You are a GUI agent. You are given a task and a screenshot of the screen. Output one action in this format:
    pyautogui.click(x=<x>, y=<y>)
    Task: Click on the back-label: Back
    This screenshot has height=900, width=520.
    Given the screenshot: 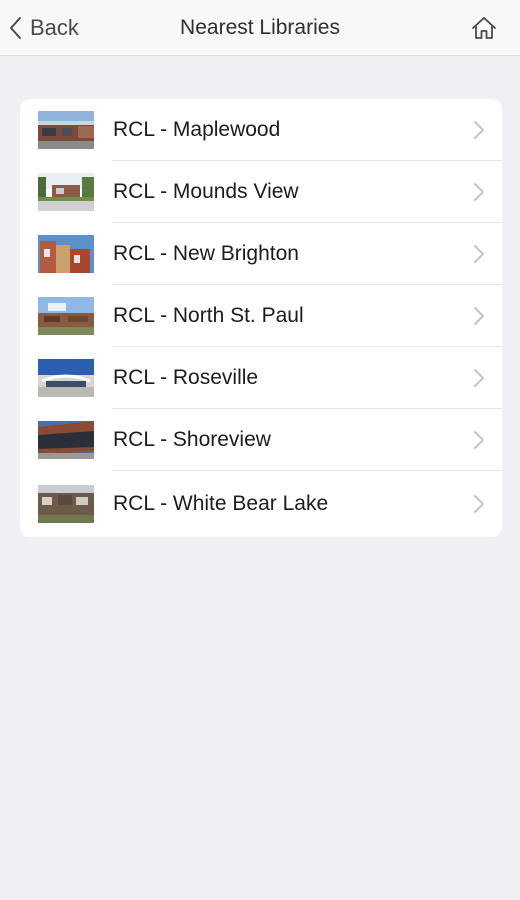 What is the action you would take?
    pyautogui.click(x=54, y=27)
    